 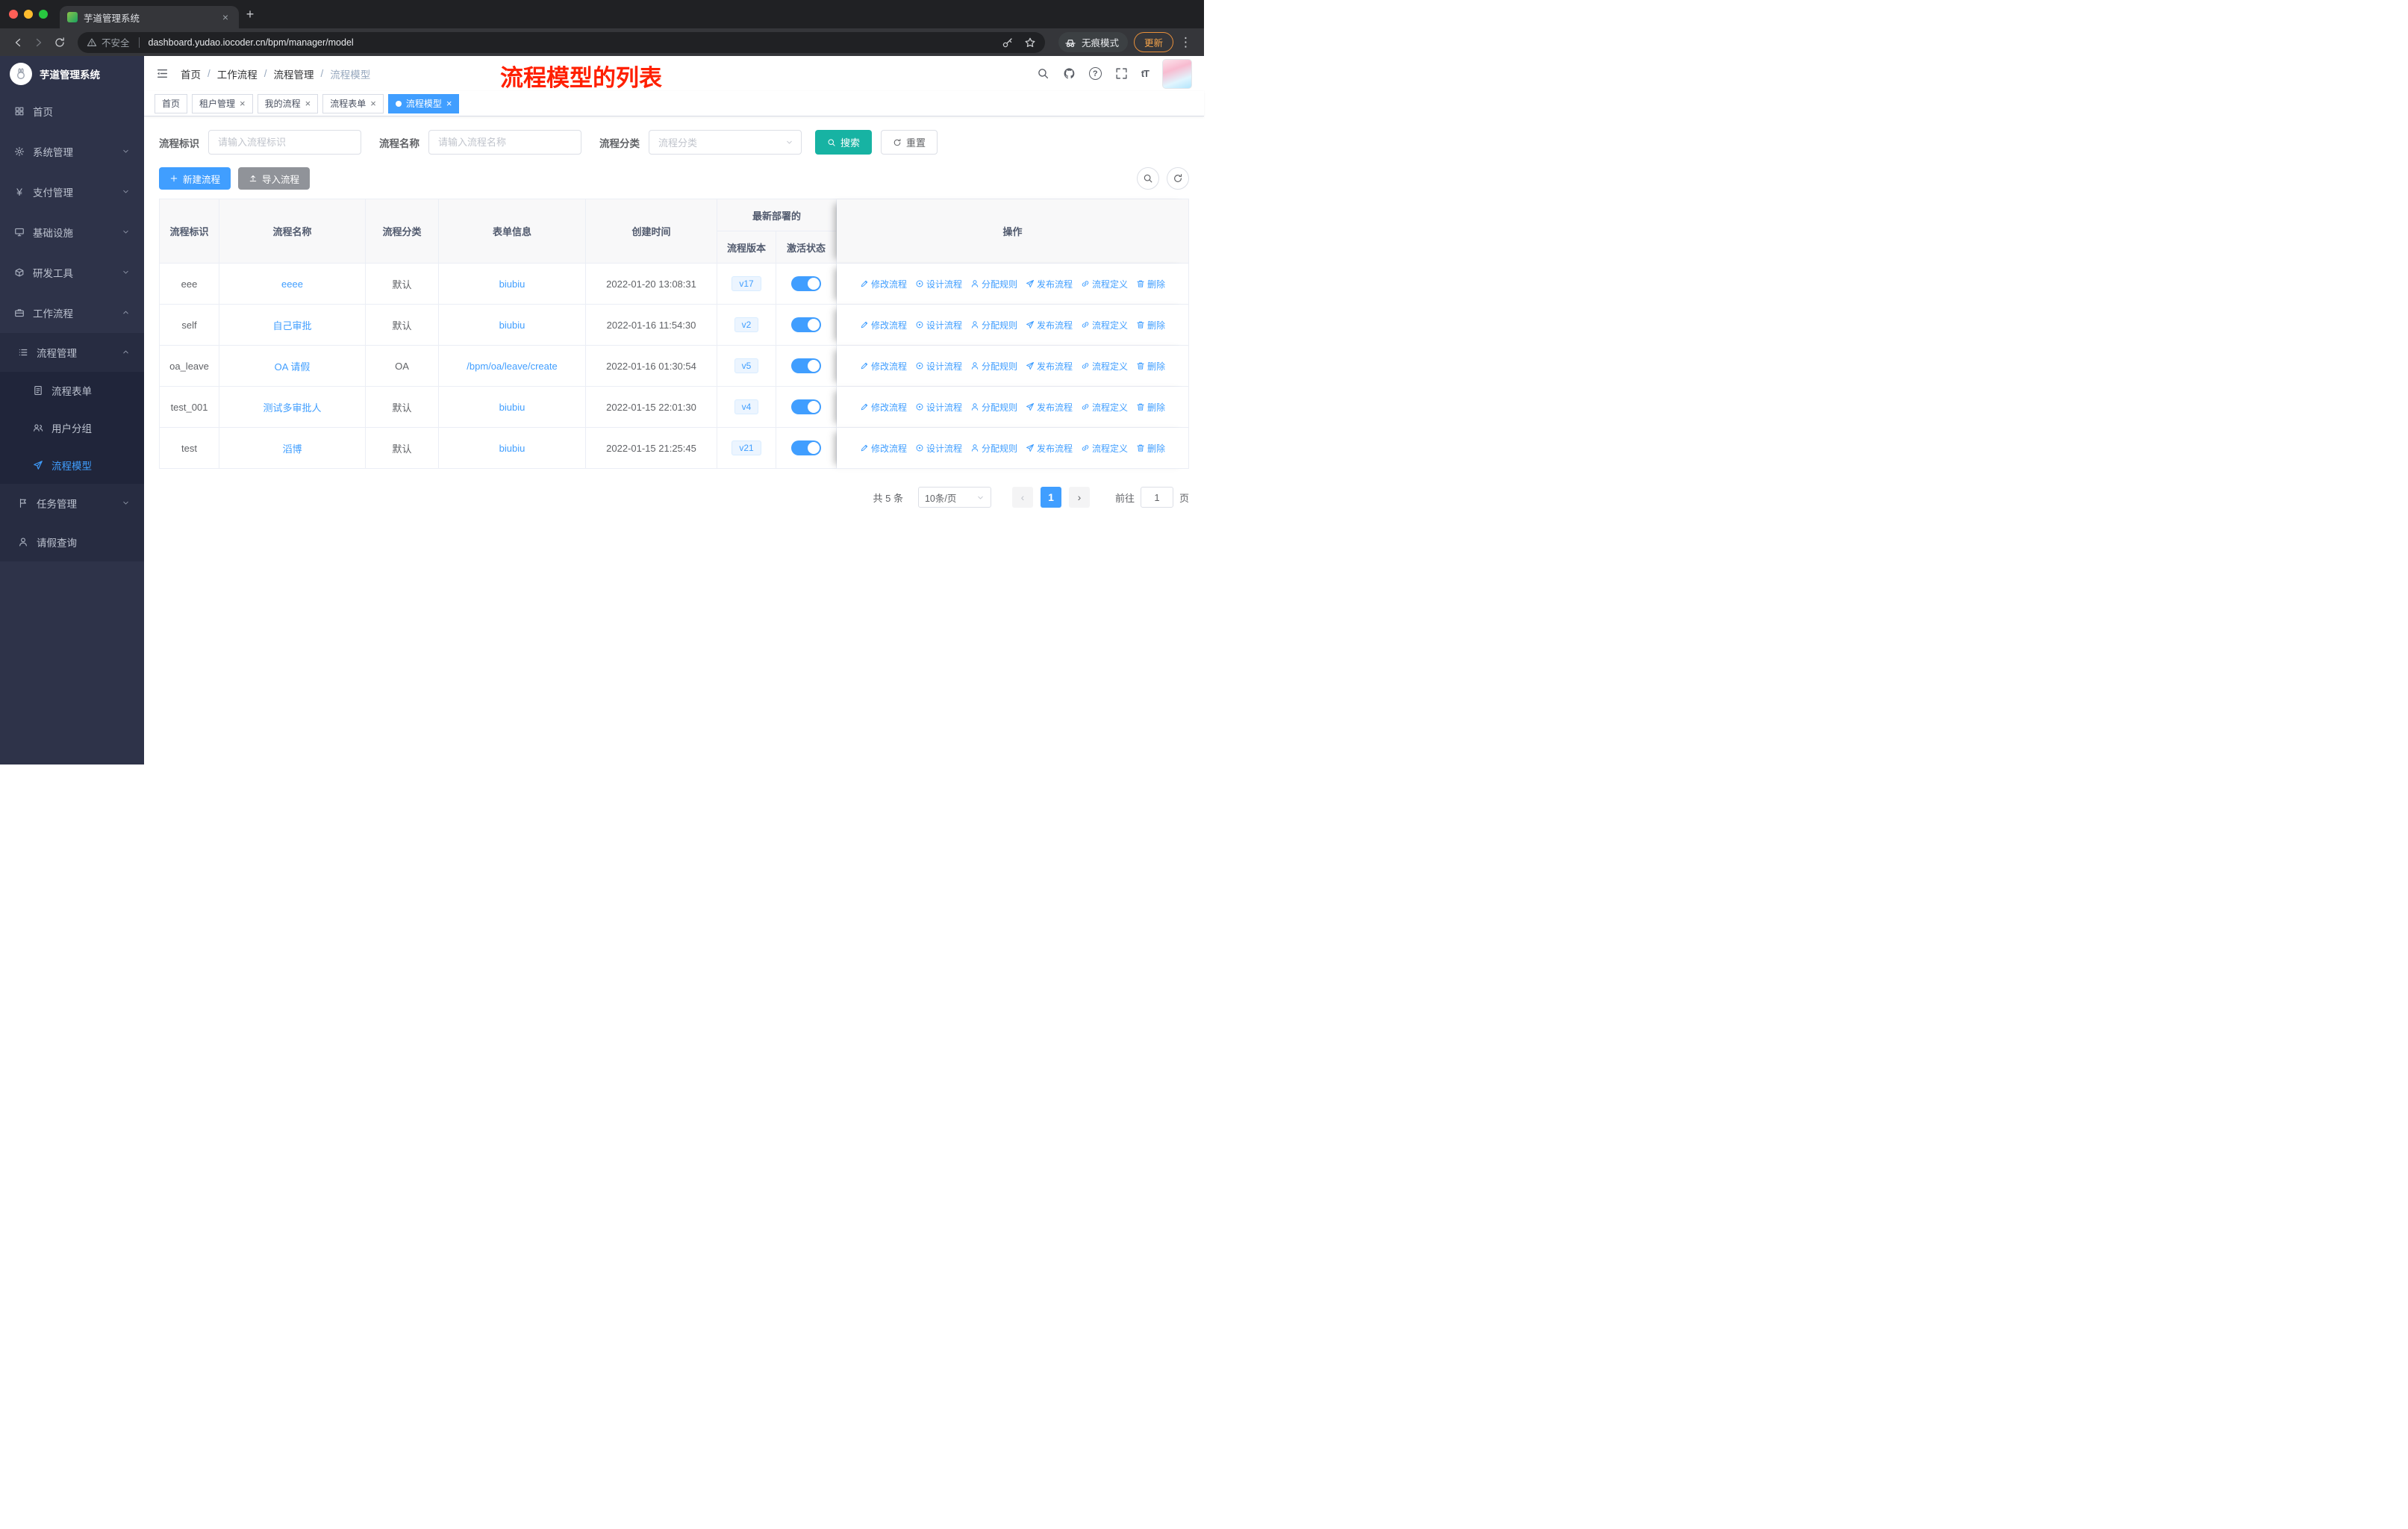 What do you see at coordinates (59, 42) in the screenshot?
I see `reload-button` at bounding box center [59, 42].